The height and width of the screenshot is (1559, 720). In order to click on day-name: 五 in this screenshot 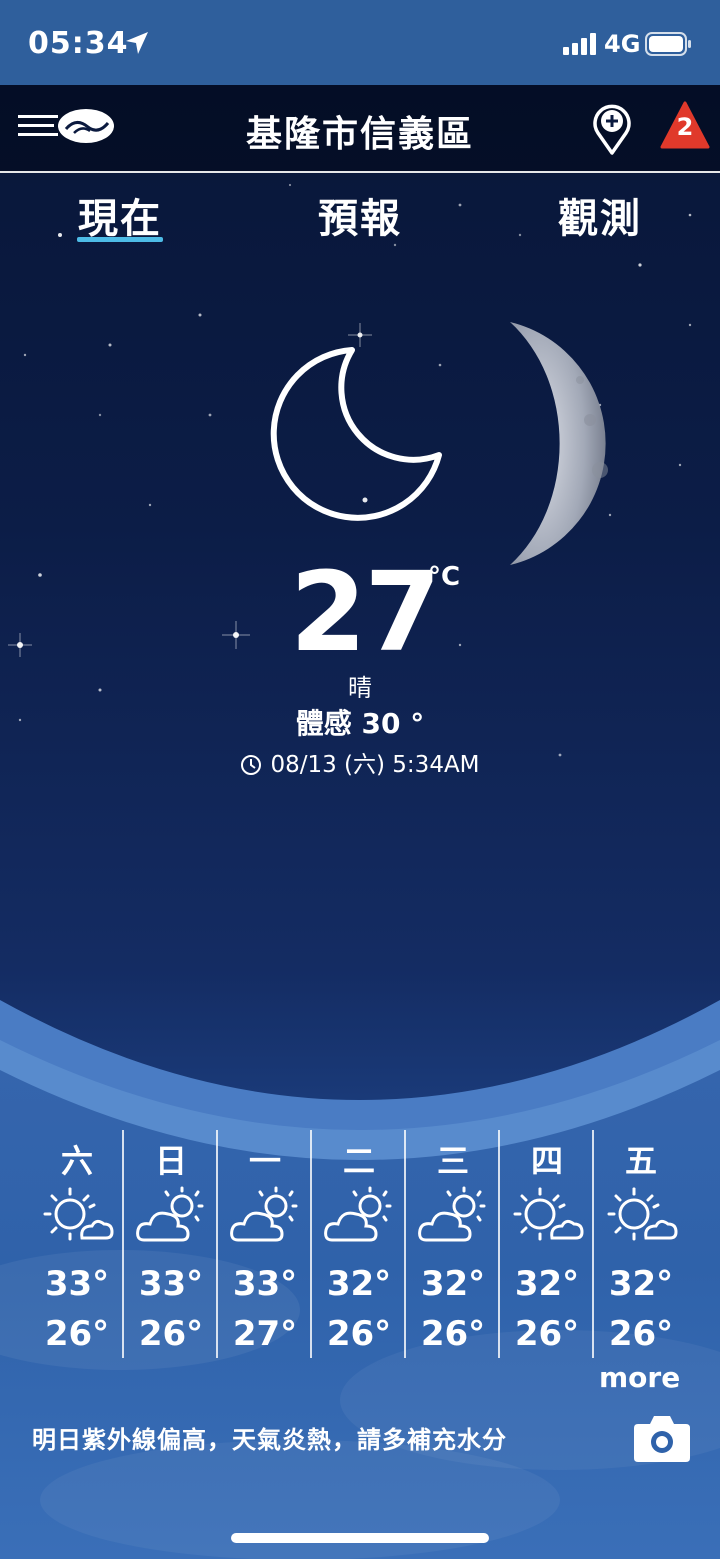, I will do `click(640, 1161)`.